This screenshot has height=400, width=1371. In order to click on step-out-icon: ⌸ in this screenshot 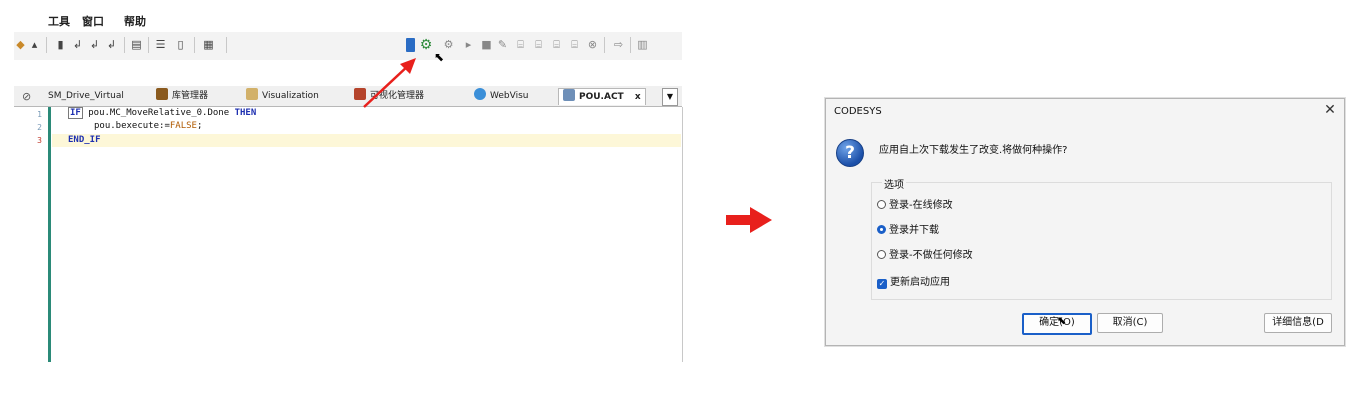, I will do `click(556, 44)`.